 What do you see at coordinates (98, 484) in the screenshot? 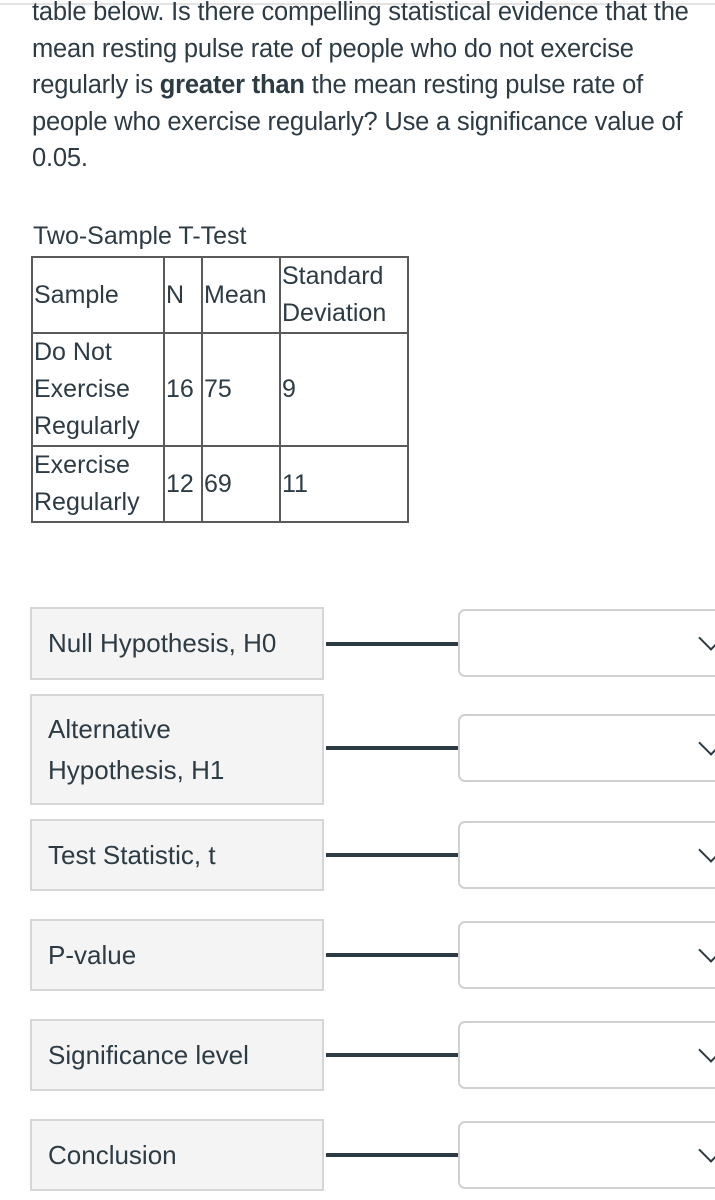
I see `cell-sample: Exercise Regularly` at bounding box center [98, 484].